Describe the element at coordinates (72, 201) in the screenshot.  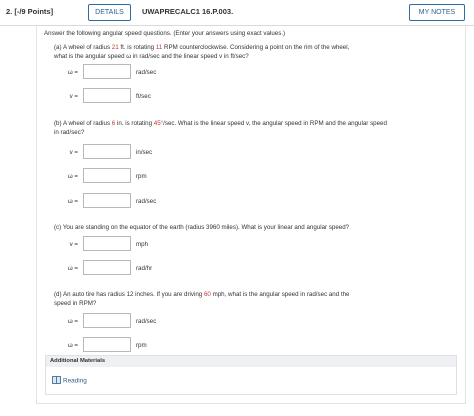
I see `part-b-omega-label: ω =` at that location.